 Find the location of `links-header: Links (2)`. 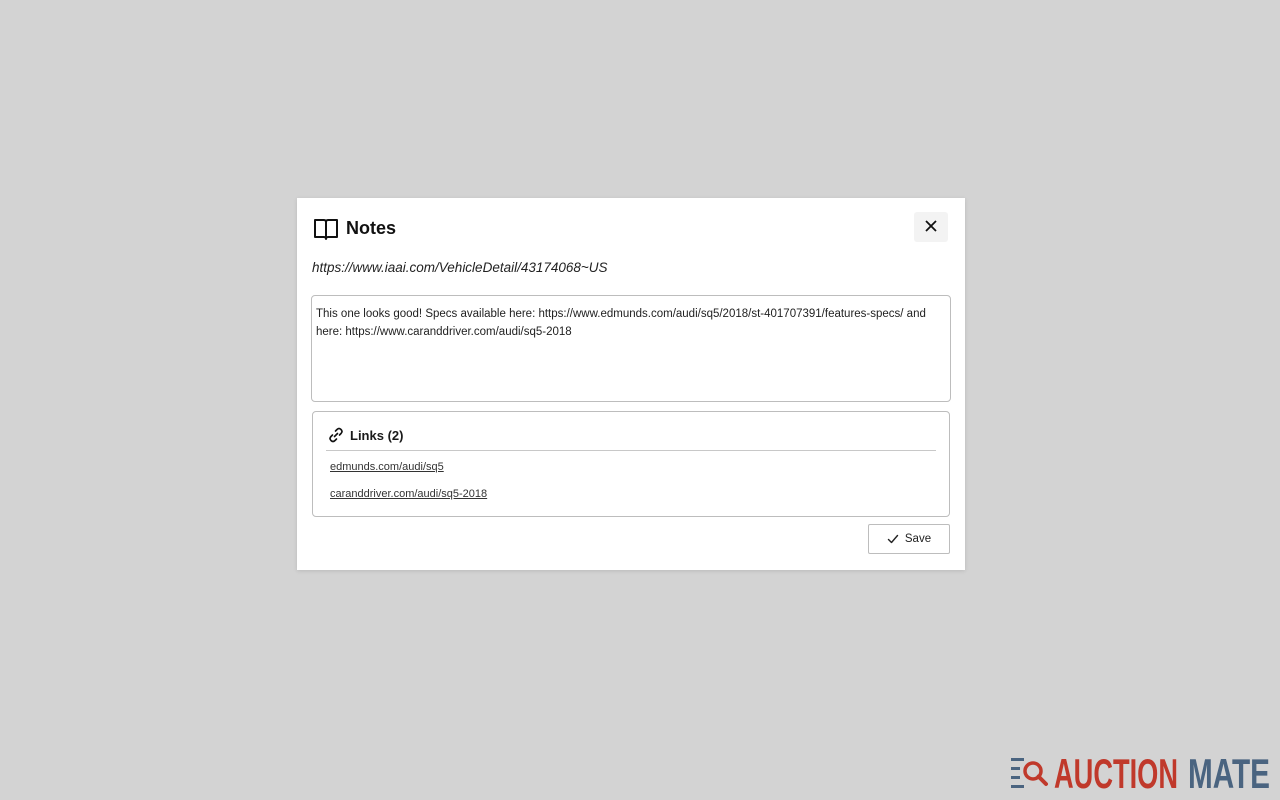

links-header: Links (2) is located at coordinates (365, 435).